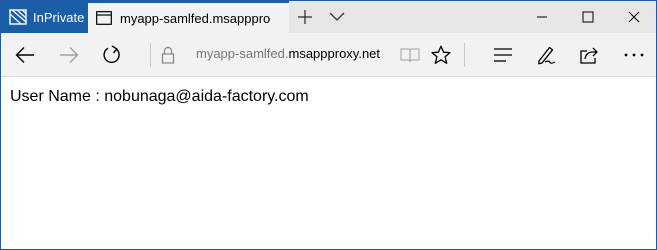 This screenshot has height=250, width=657. I want to click on inprivate-badge: InPrivate, so click(44, 17).